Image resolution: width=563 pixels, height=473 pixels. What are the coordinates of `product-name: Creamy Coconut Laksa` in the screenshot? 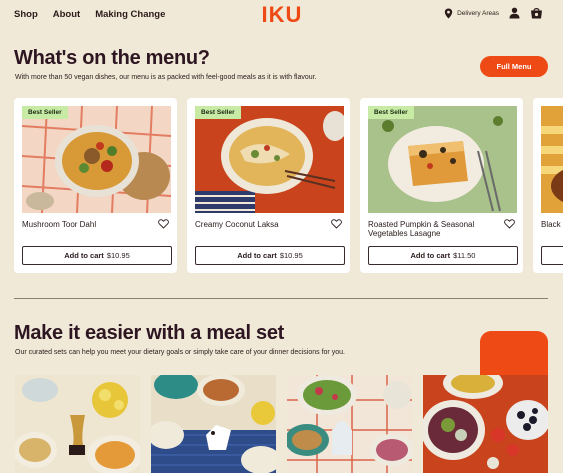 It's located at (260, 224).